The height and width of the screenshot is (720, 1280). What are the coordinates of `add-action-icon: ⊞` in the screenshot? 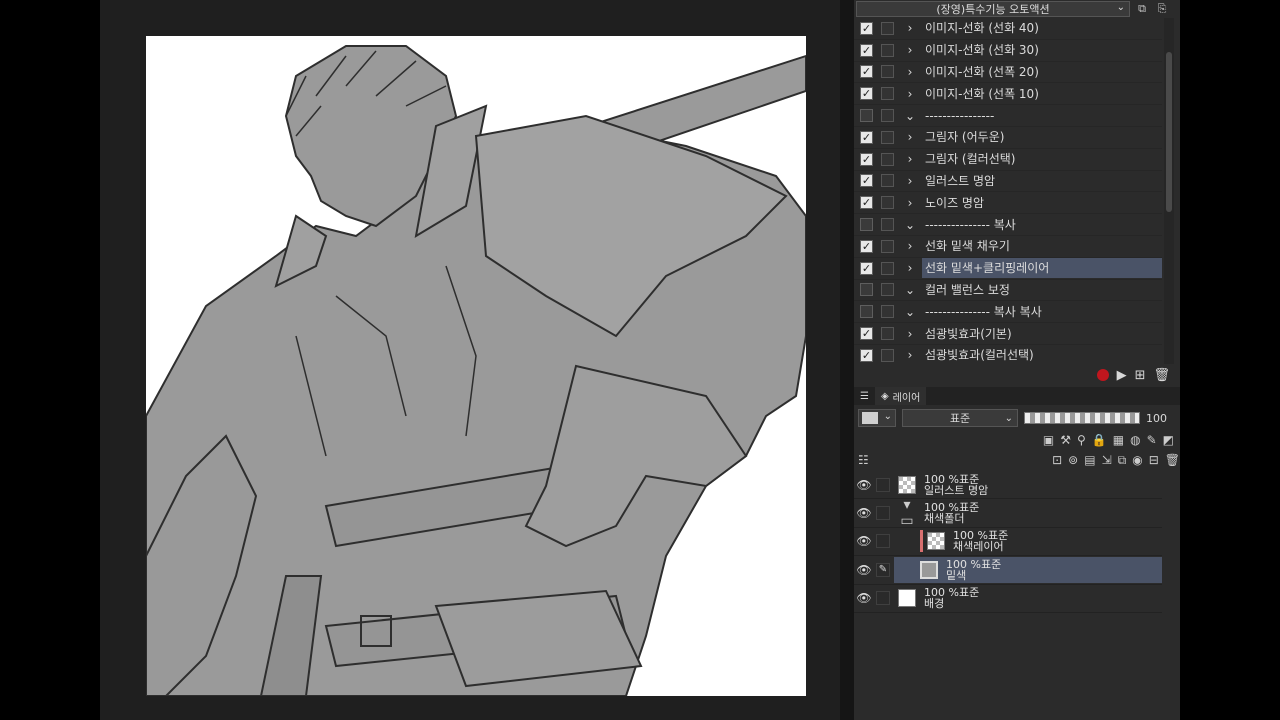 It's located at (1140, 375).